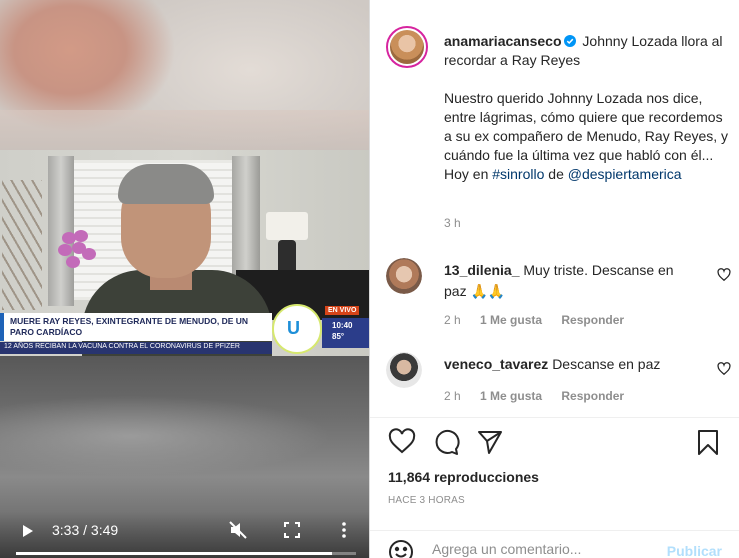 This screenshot has height=558, width=739. I want to click on fullscreen-icon, so click(292, 530).